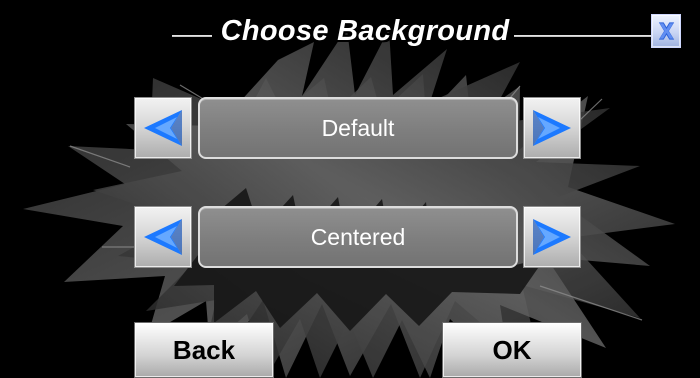  I want to click on previous-position-button, so click(163, 237).